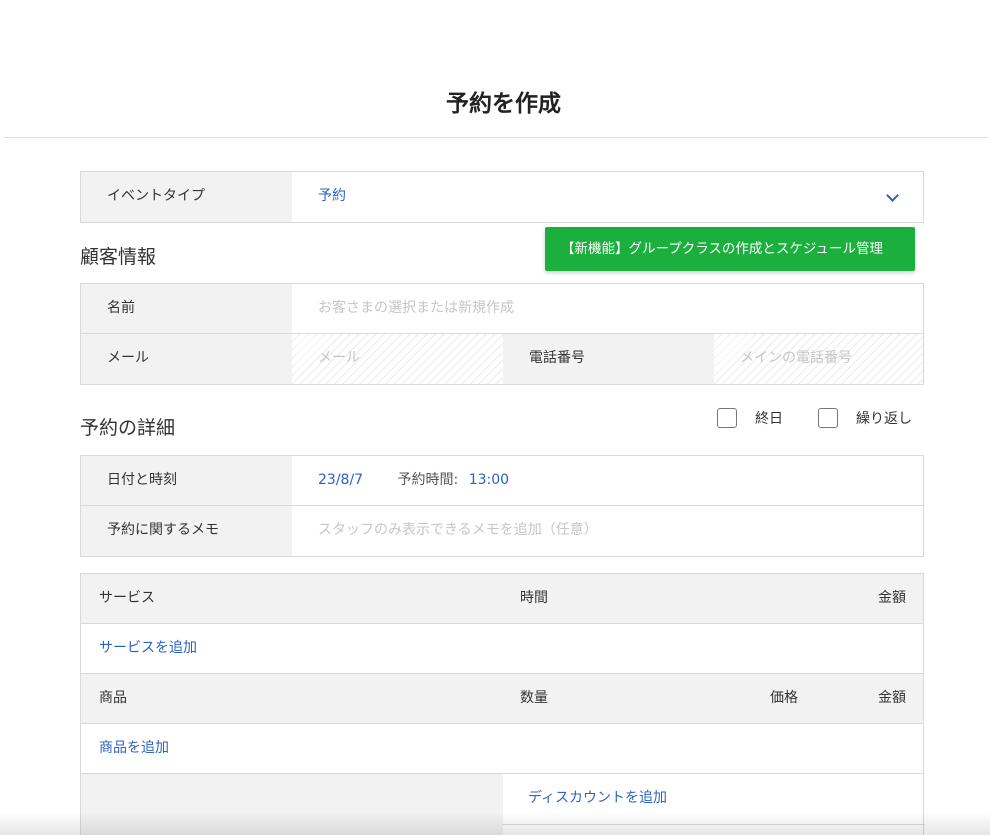  What do you see at coordinates (502, 599) in the screenshot?
I see `service-header-row: サービス 時間 金額` at bounding box center [502, 599].